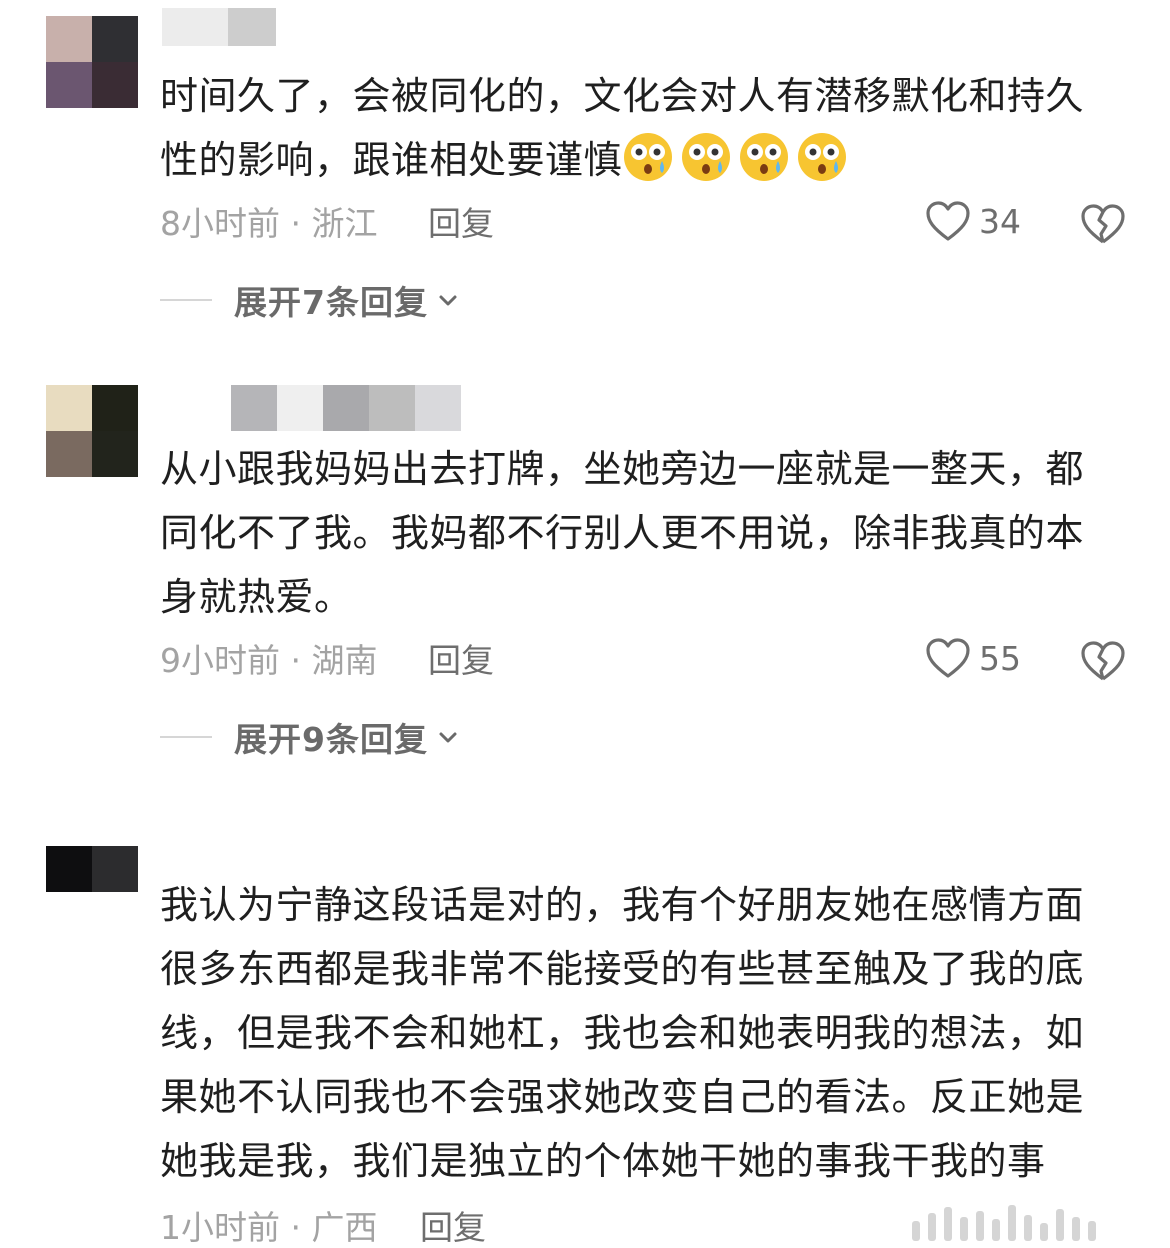  What do you see at coordinates (738, 157) in the screenshot?
I see `emoji-group` at bounding box center [738, 157].